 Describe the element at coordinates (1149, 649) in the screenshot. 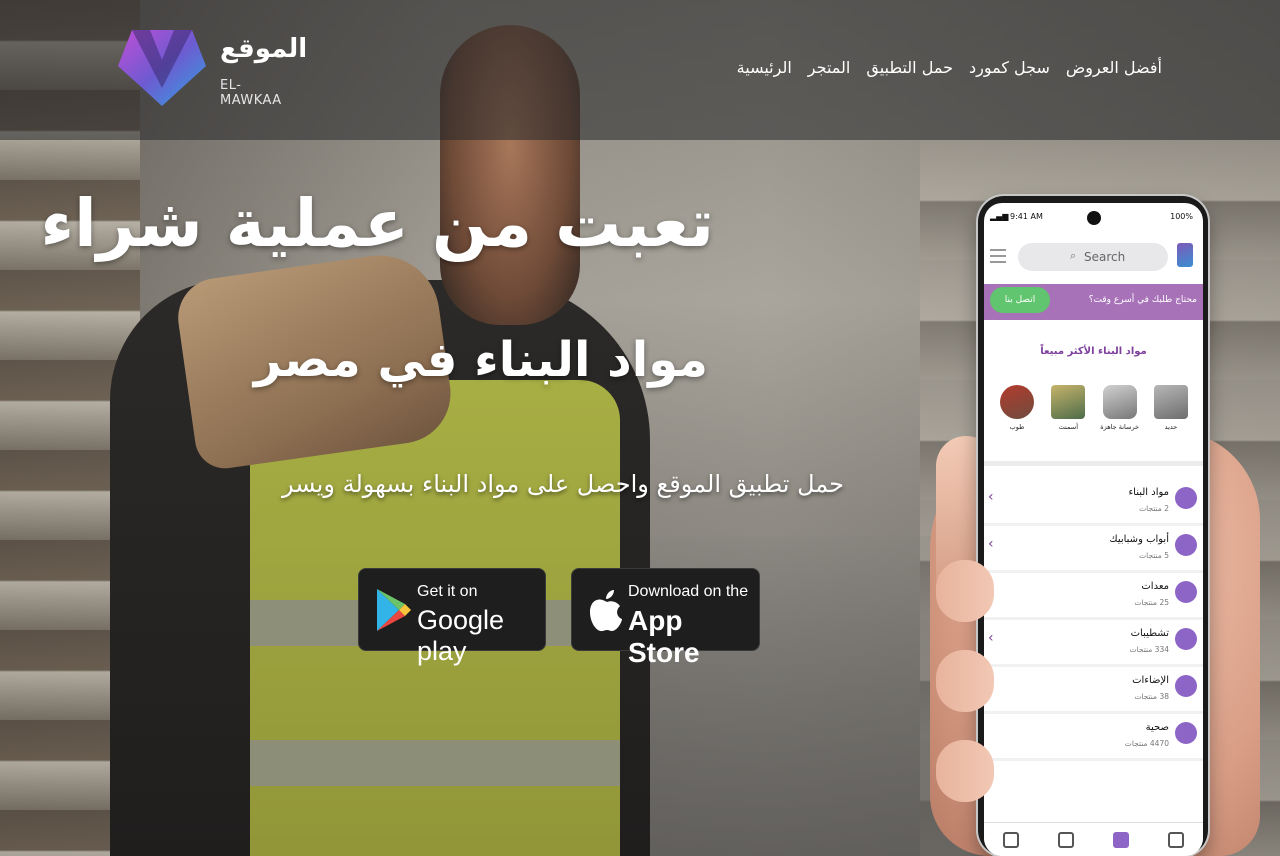

I see `list-item-count: 334 منتجات` at that location.